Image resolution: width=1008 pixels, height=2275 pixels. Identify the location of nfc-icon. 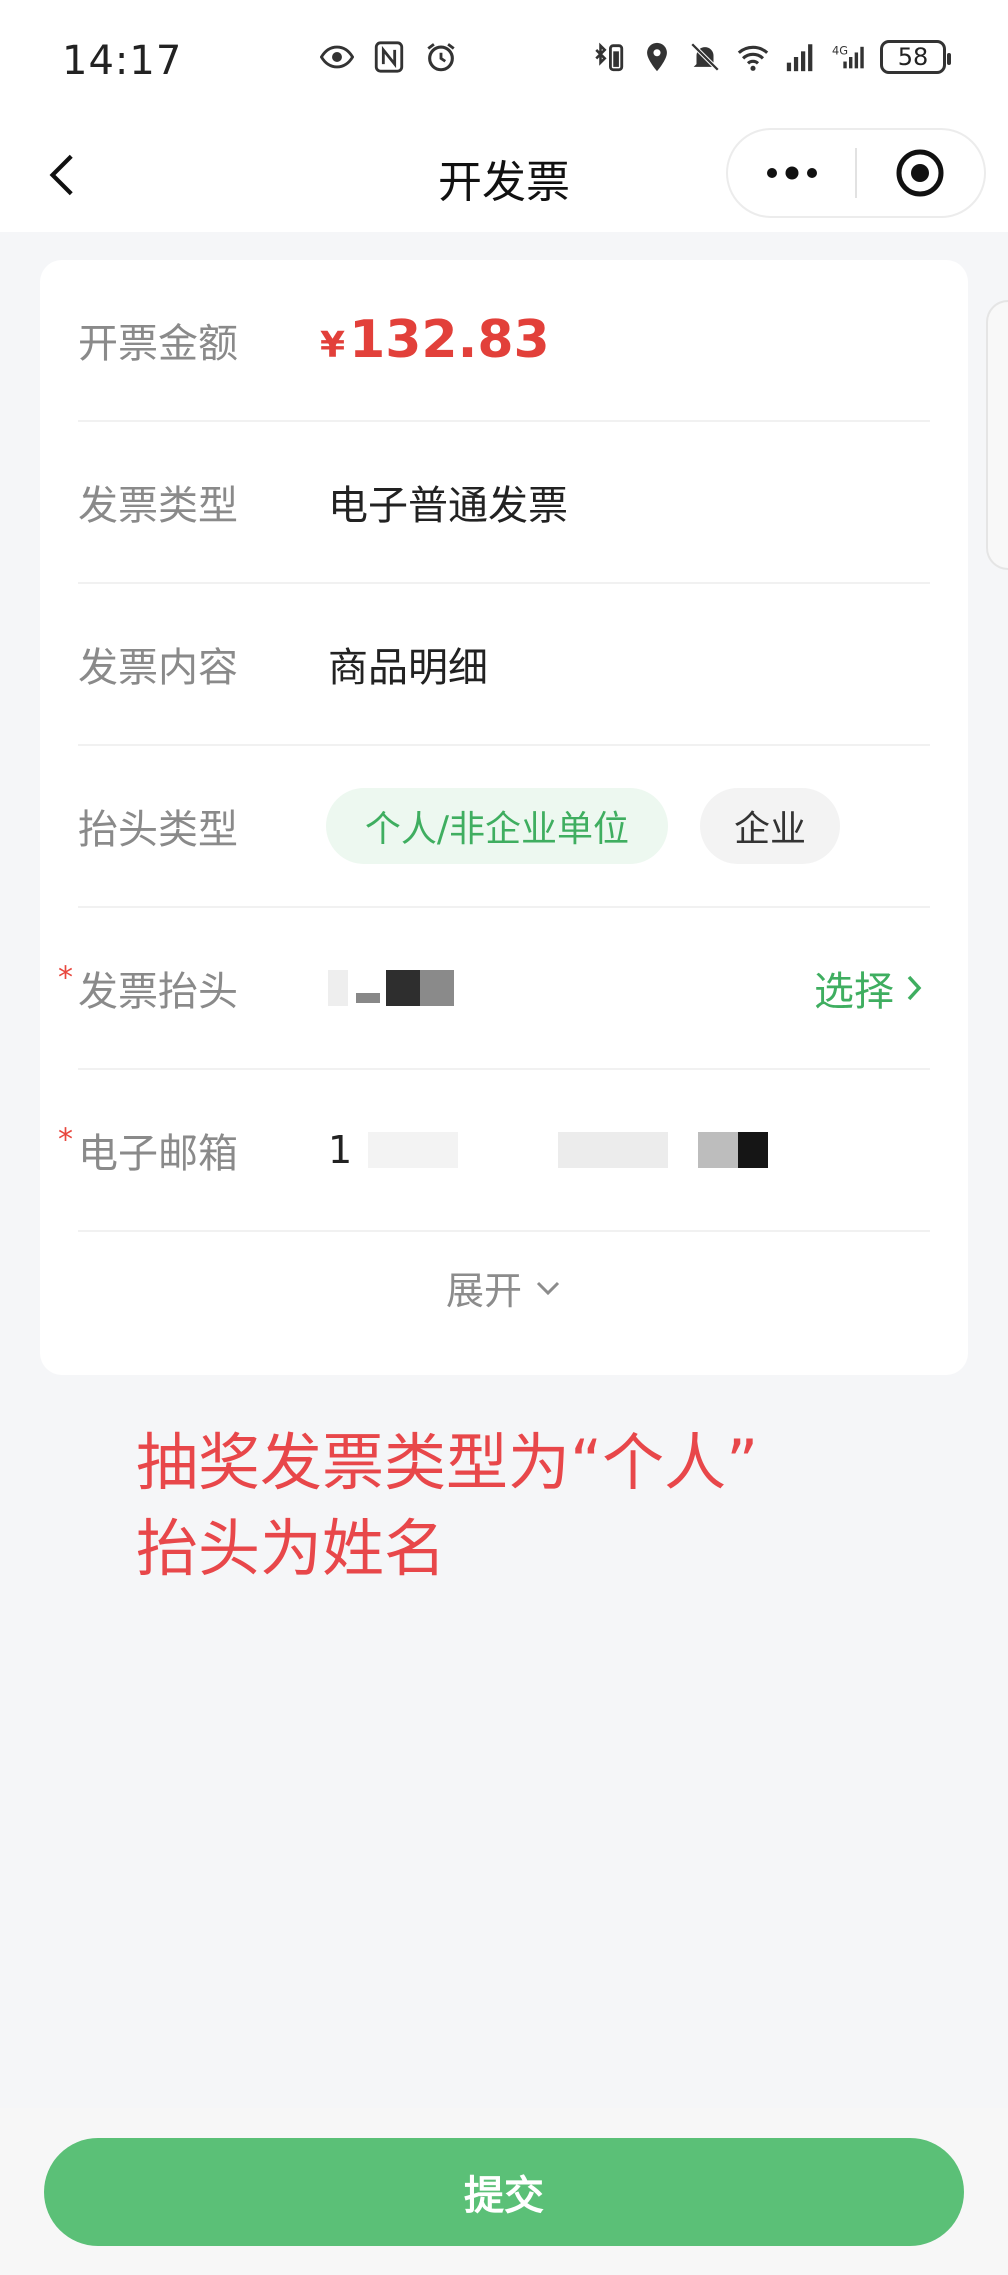
(389, 57).